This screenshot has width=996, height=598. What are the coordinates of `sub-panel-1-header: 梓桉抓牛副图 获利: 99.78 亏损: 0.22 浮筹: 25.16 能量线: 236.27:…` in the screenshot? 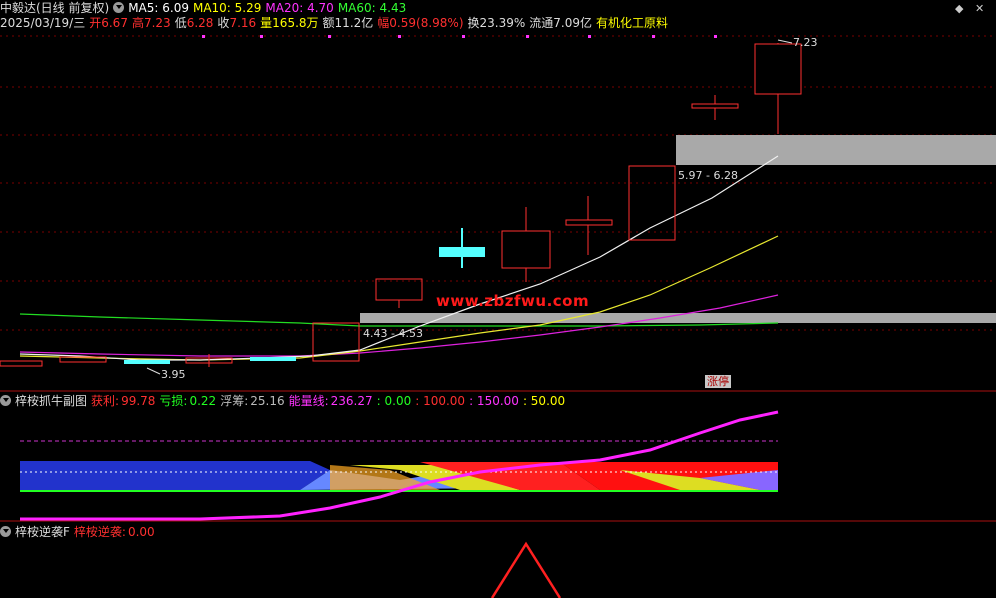 It's located at (284, 401).